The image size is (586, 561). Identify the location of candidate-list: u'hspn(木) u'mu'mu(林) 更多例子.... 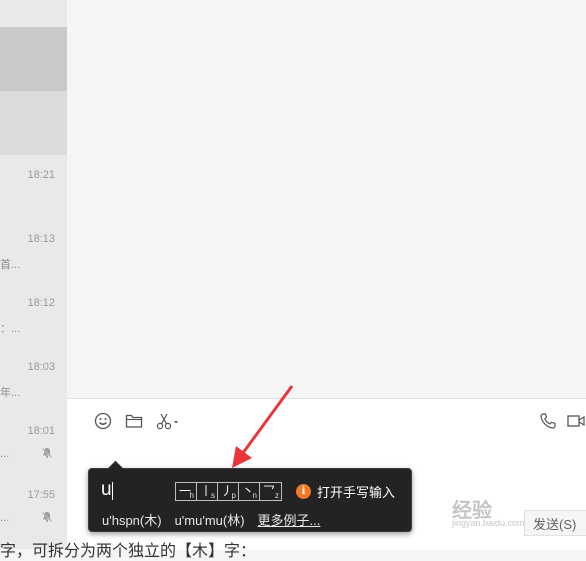
(211, 519).